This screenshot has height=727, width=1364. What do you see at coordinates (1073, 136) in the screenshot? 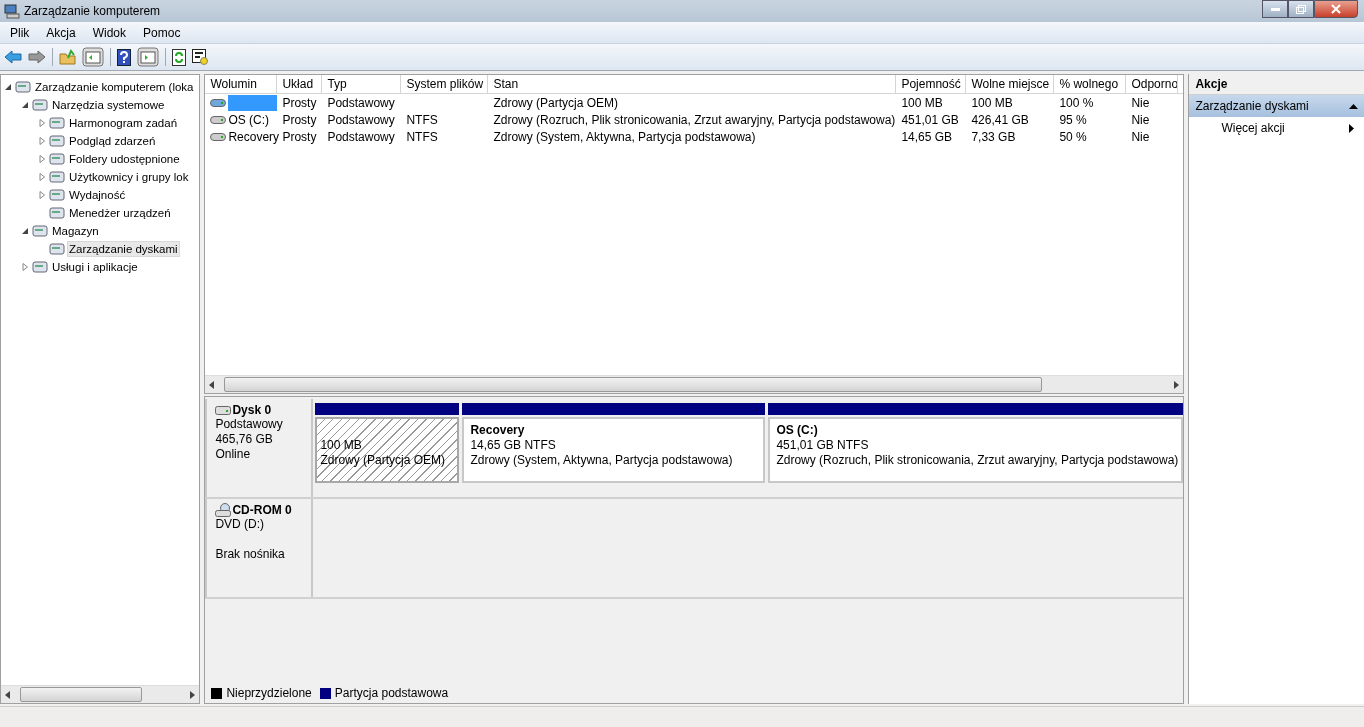
I see `table-cell: 50 %` at bounding box center [1073, 136].